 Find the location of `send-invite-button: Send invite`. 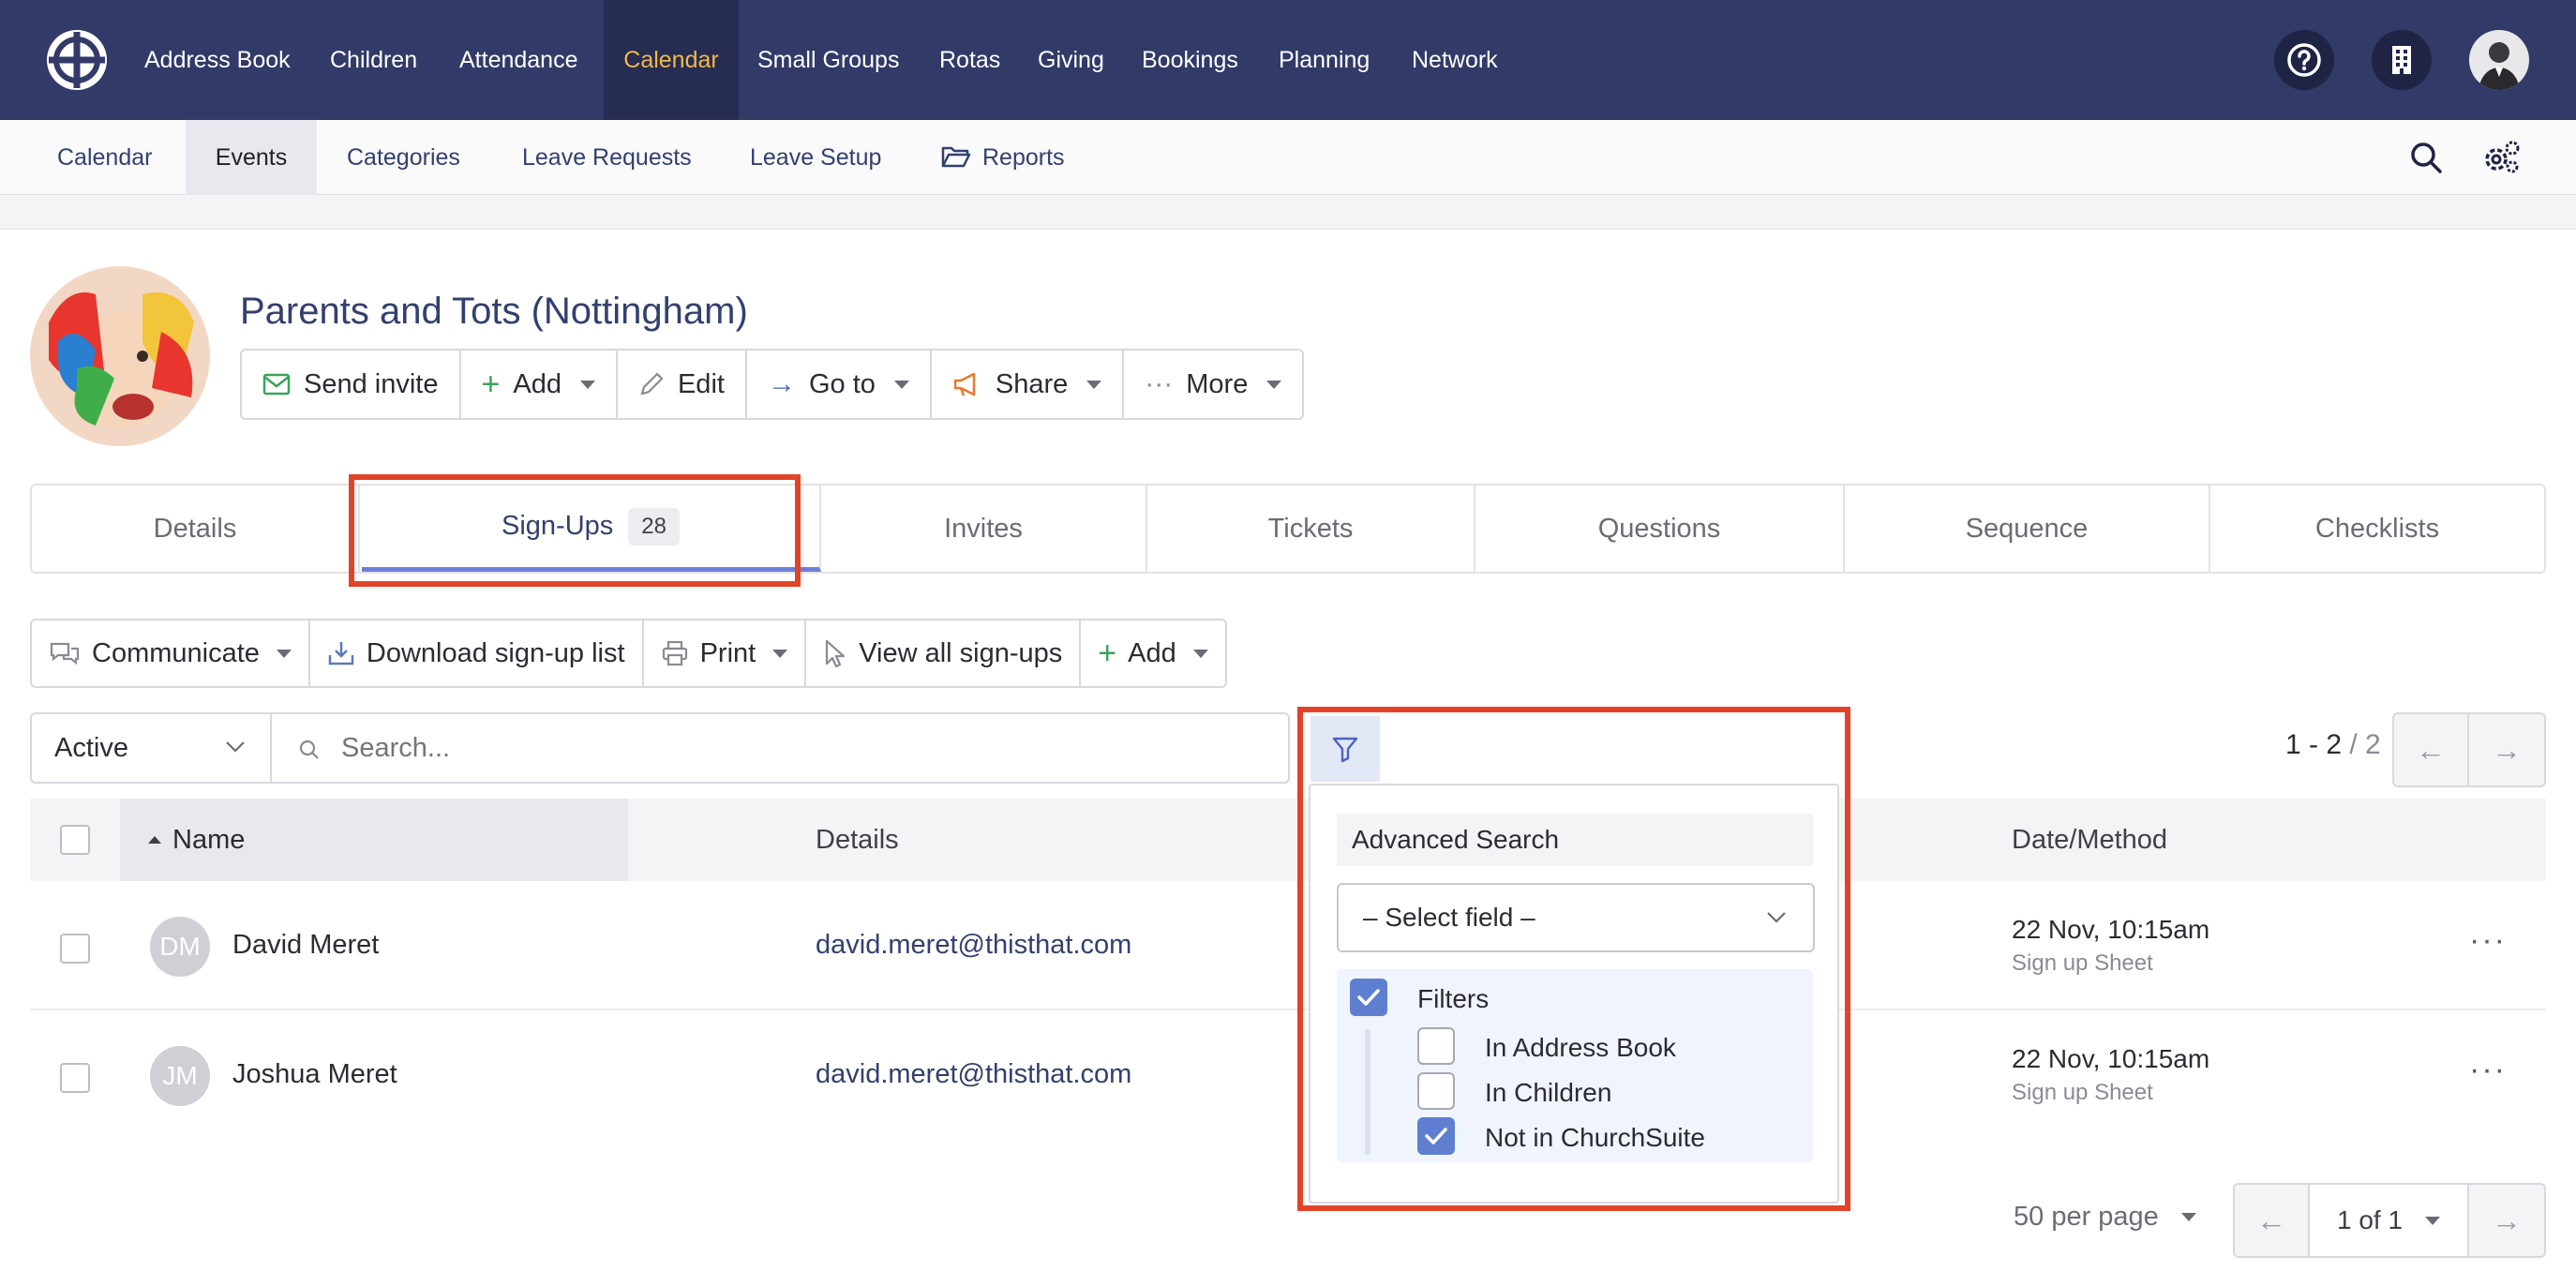

send-invite-button: Send invite is located at coordinates (351, 384).